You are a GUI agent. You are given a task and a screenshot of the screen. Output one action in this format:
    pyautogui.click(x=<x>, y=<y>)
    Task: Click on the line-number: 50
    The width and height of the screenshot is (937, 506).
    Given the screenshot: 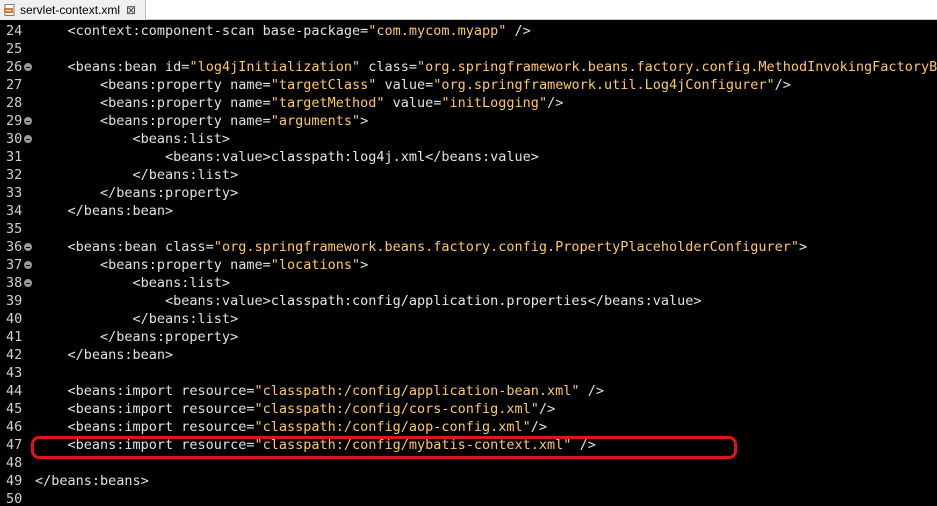 What is the action you would take?
    pyautogui.click(x=14, y=498)
    